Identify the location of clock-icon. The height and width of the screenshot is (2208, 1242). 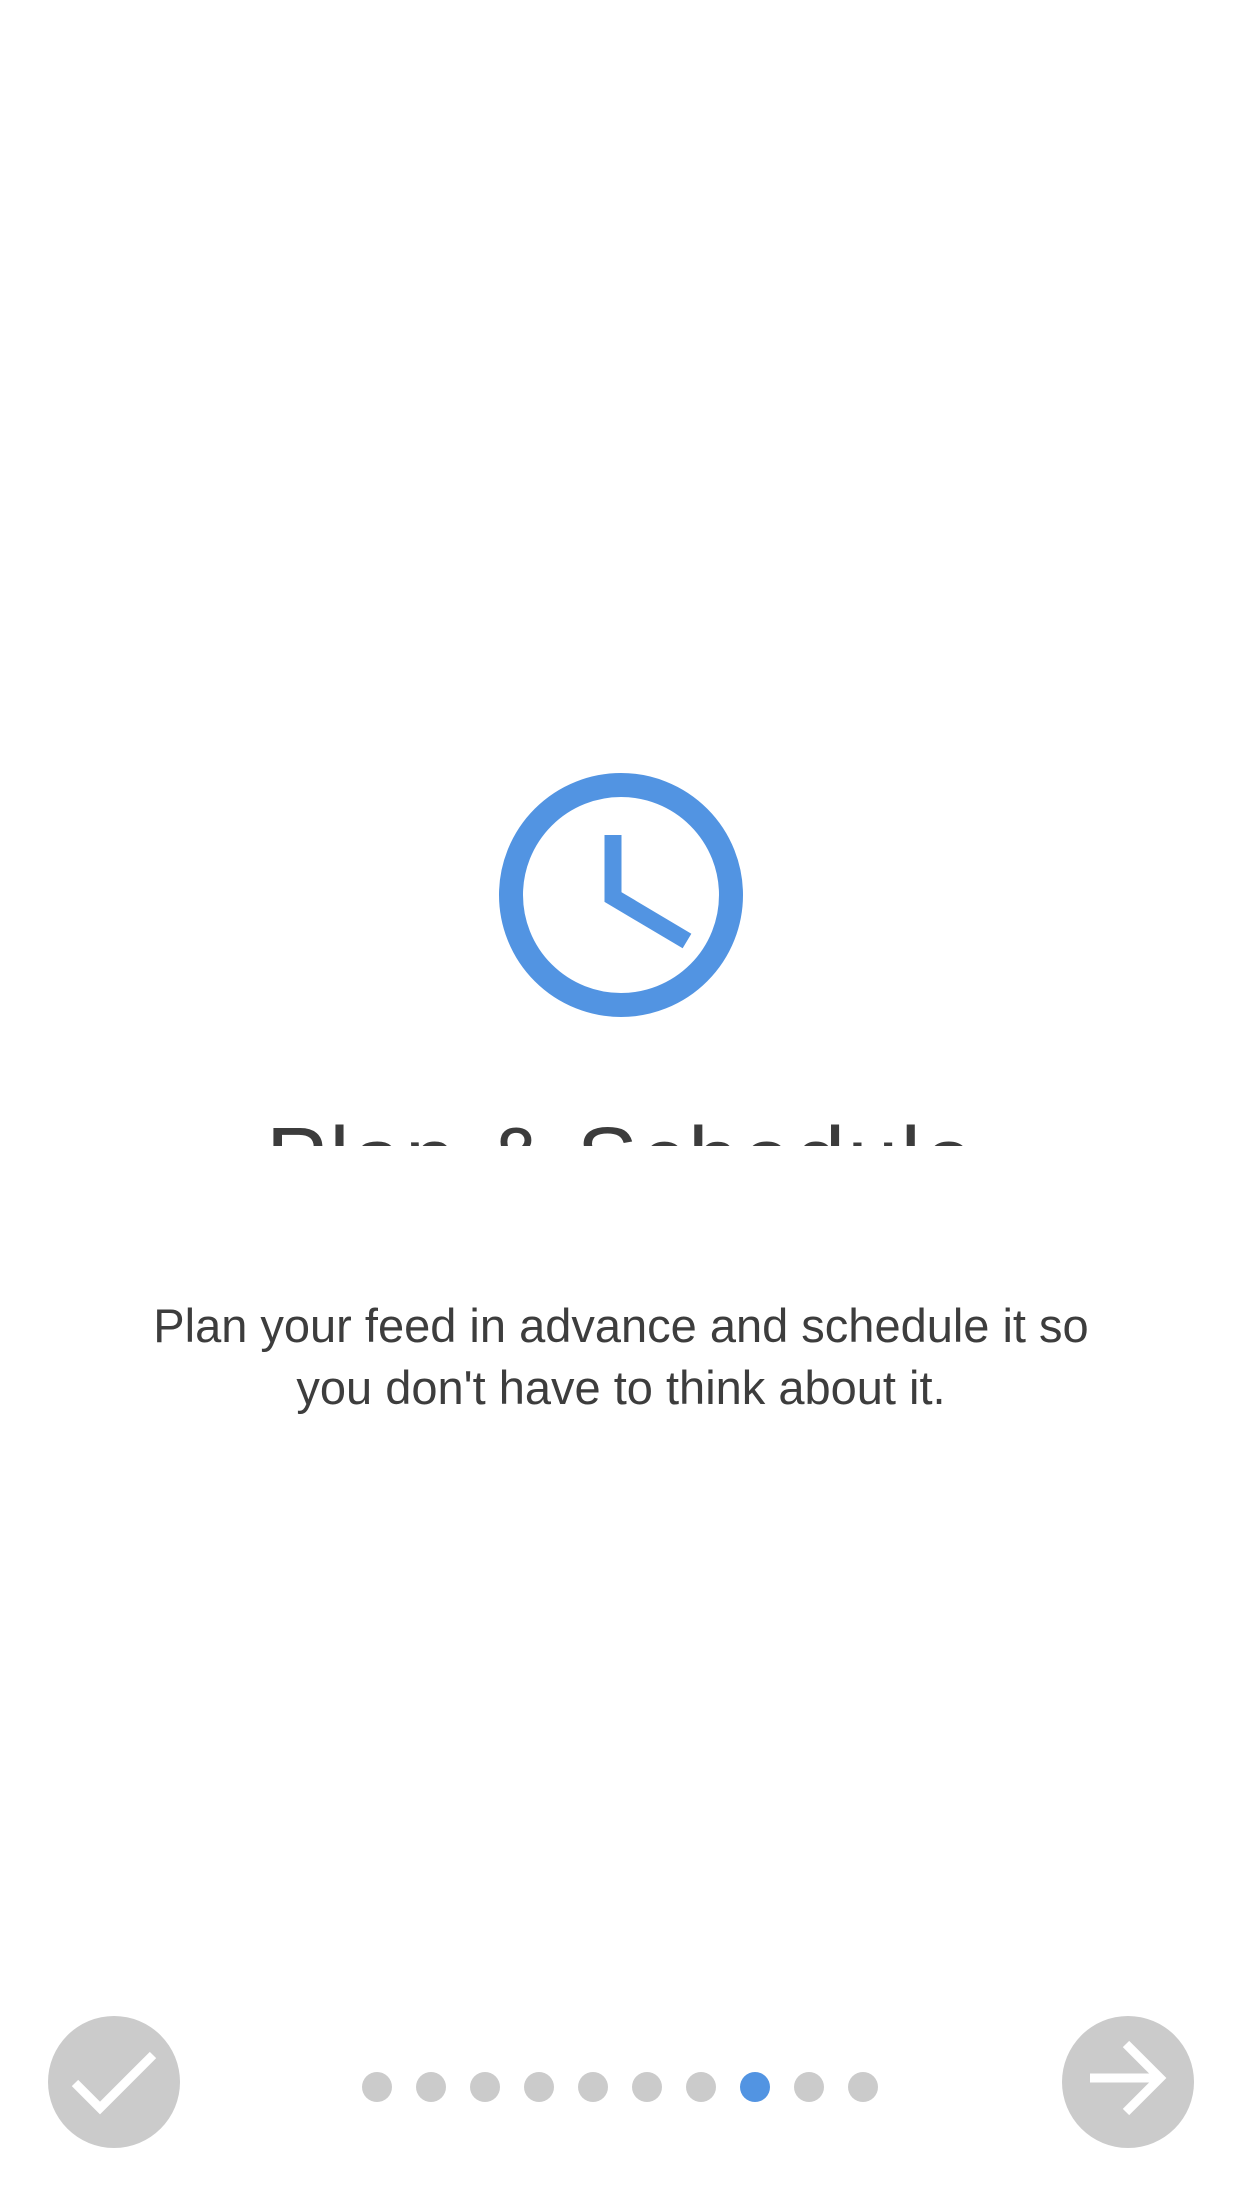
(621, 895).